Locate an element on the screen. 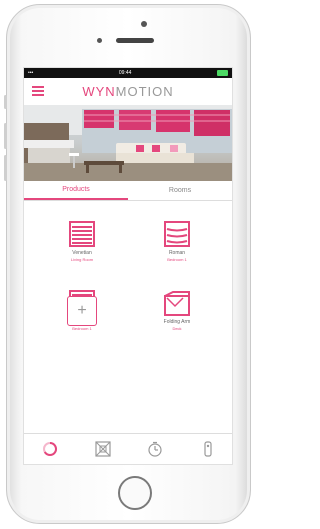  remote-icon is located at coordinates (208, 449).